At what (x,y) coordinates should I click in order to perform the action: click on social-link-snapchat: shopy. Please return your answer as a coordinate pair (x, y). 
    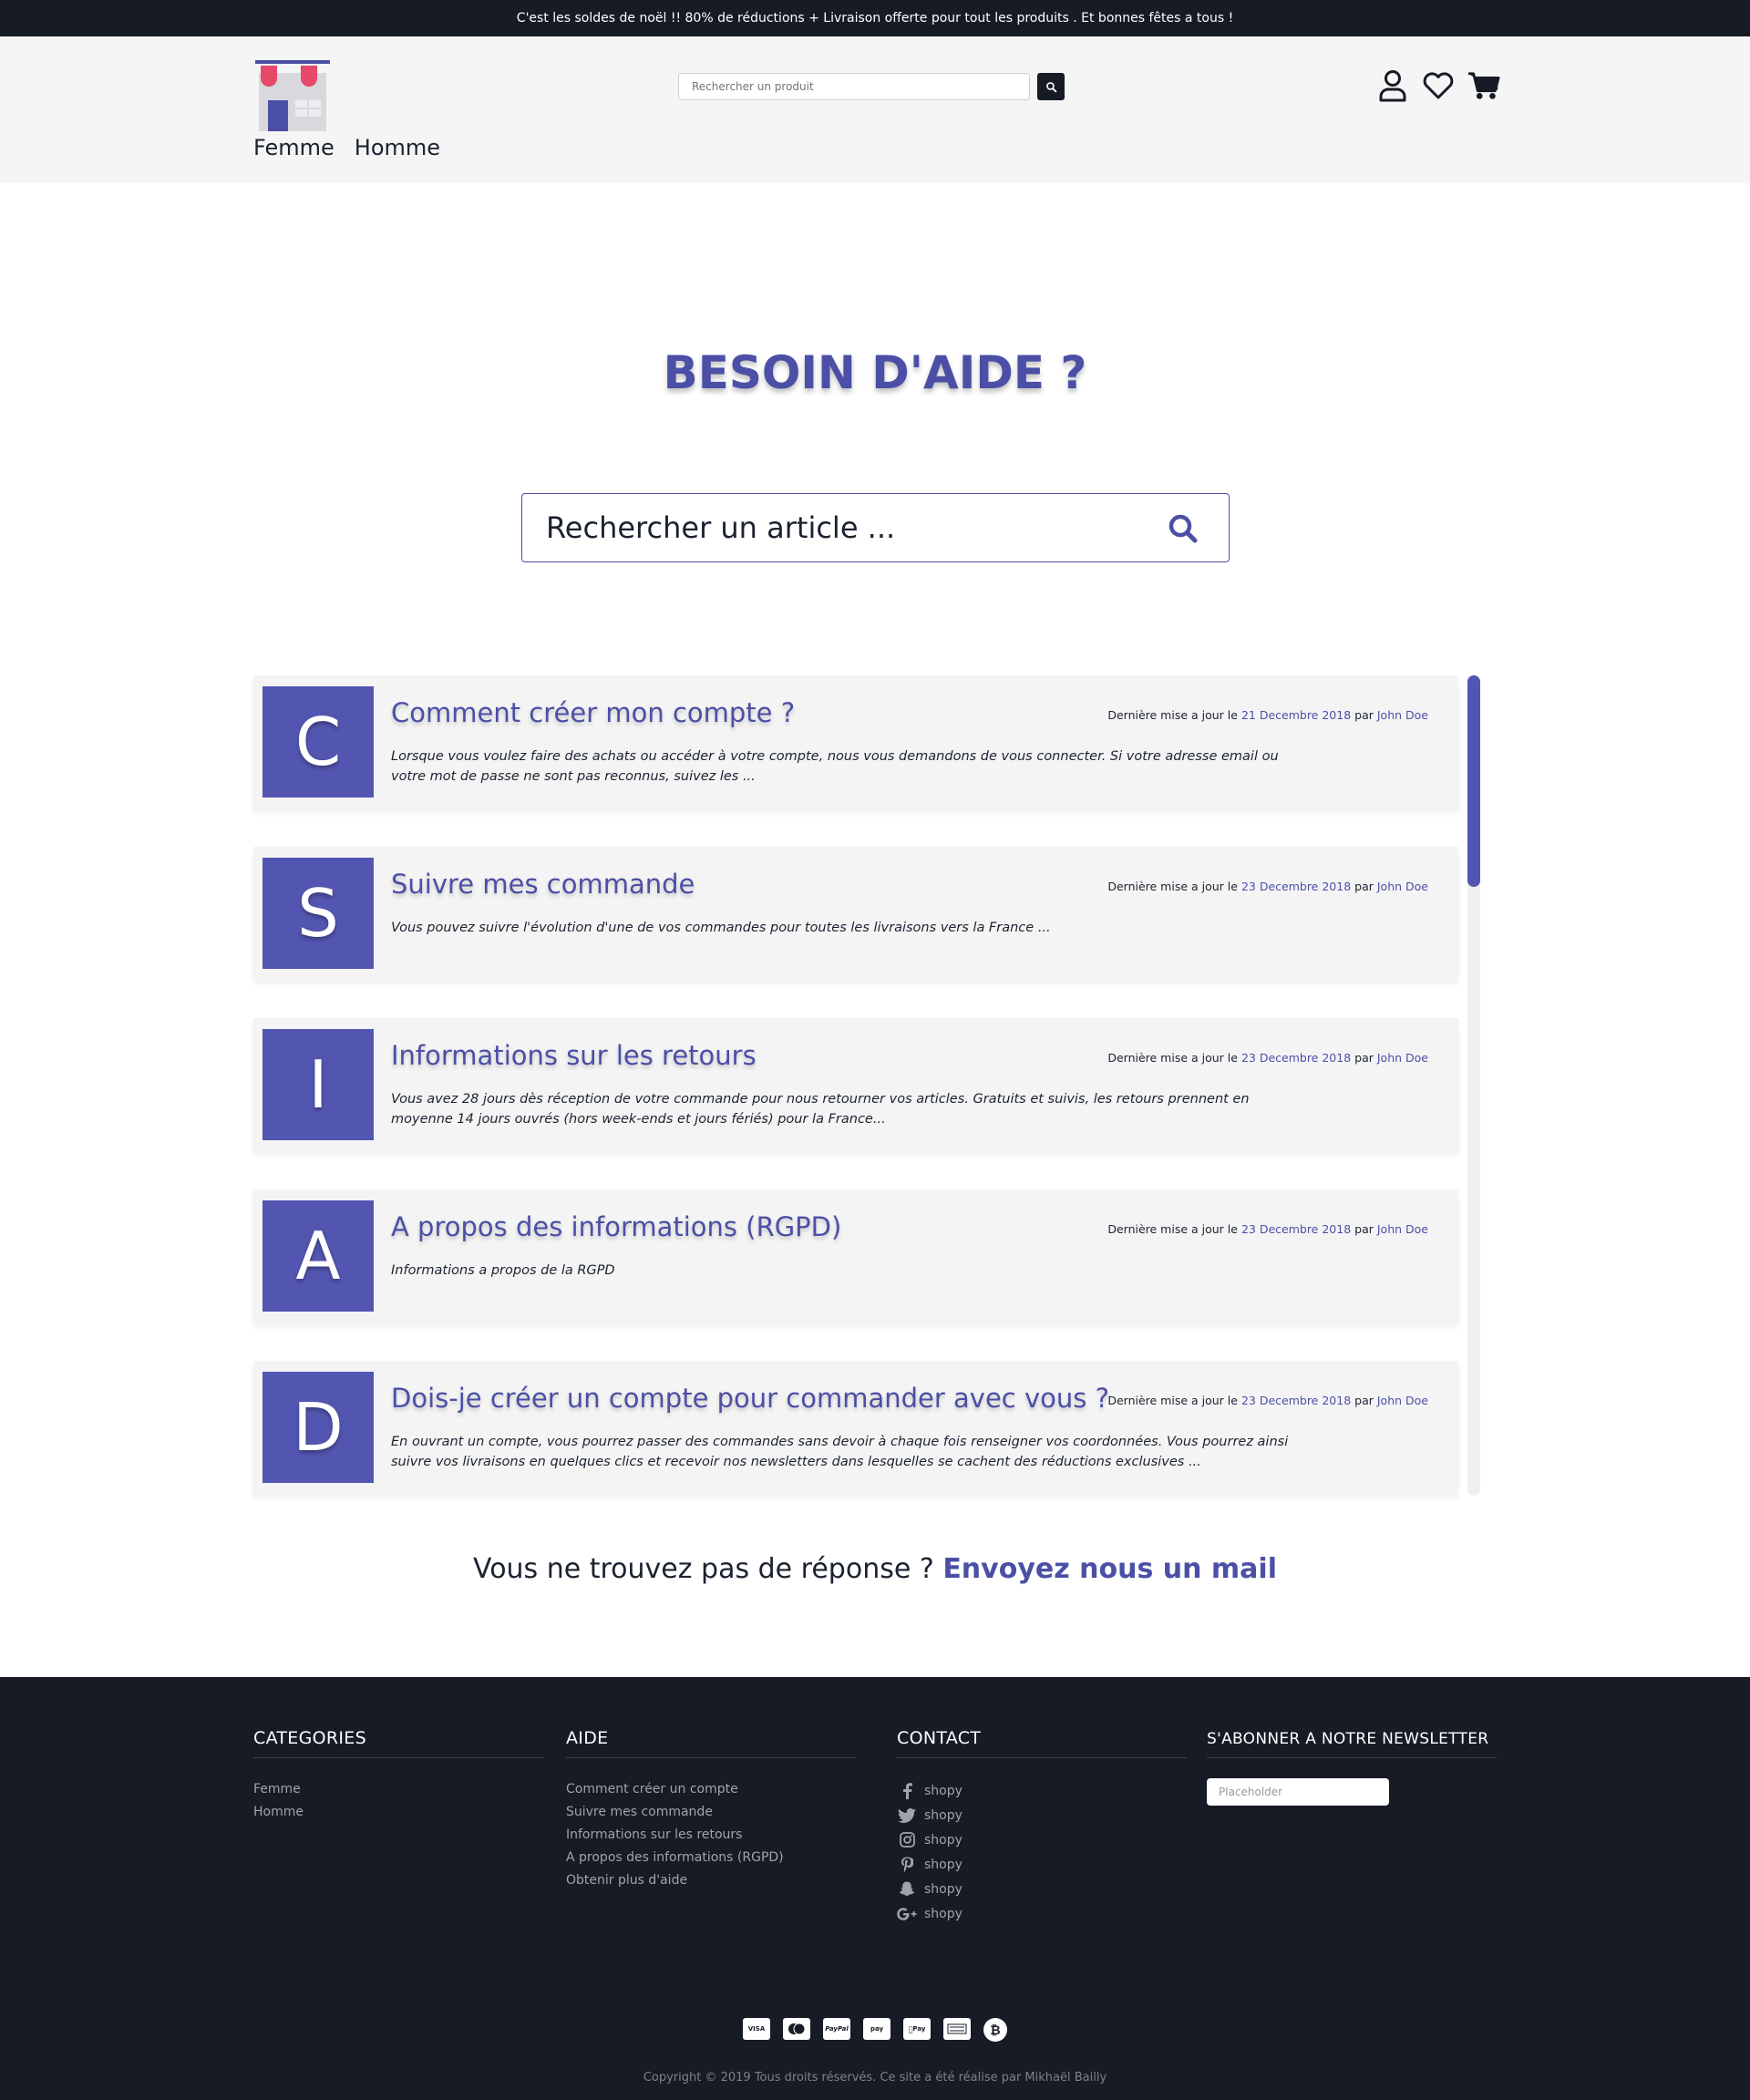
    Looking at the image, I should click on (1042, 1889).